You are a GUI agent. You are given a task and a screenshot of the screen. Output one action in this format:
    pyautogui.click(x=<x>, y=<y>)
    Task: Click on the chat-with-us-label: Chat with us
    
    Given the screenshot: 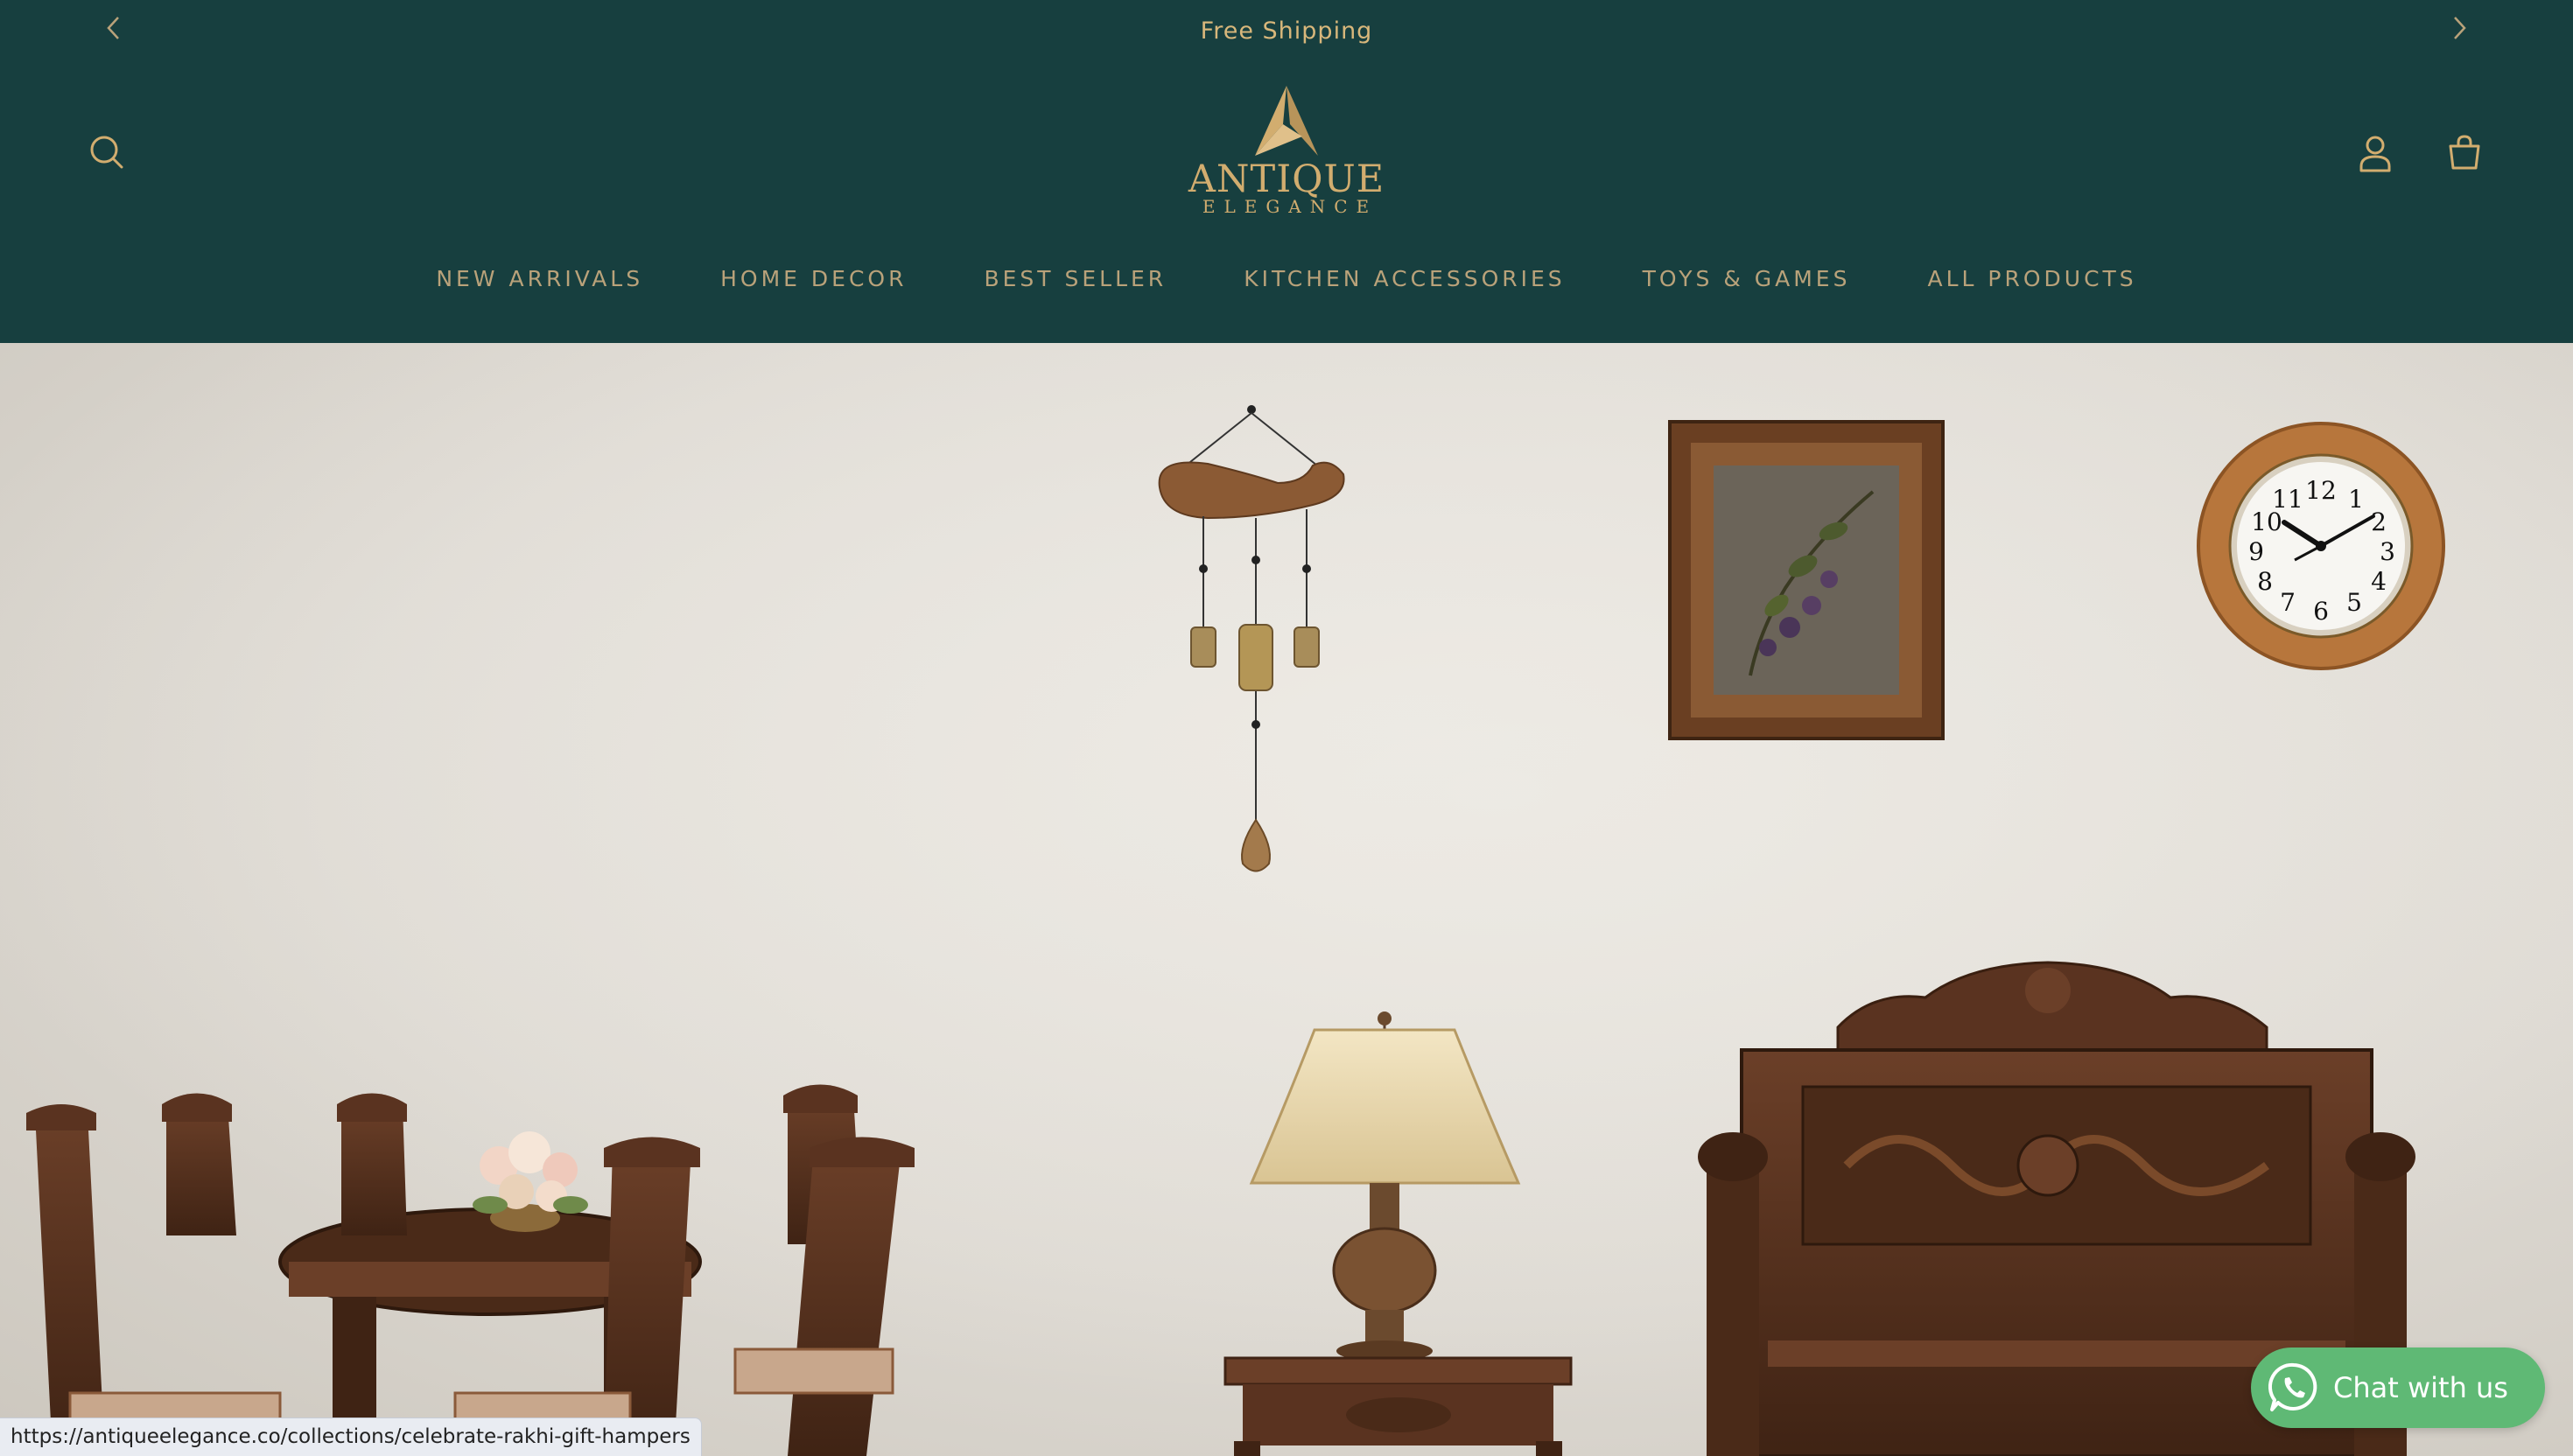 What is the action you would take?
    pyautogui.click(x=2420, y=1387)
    